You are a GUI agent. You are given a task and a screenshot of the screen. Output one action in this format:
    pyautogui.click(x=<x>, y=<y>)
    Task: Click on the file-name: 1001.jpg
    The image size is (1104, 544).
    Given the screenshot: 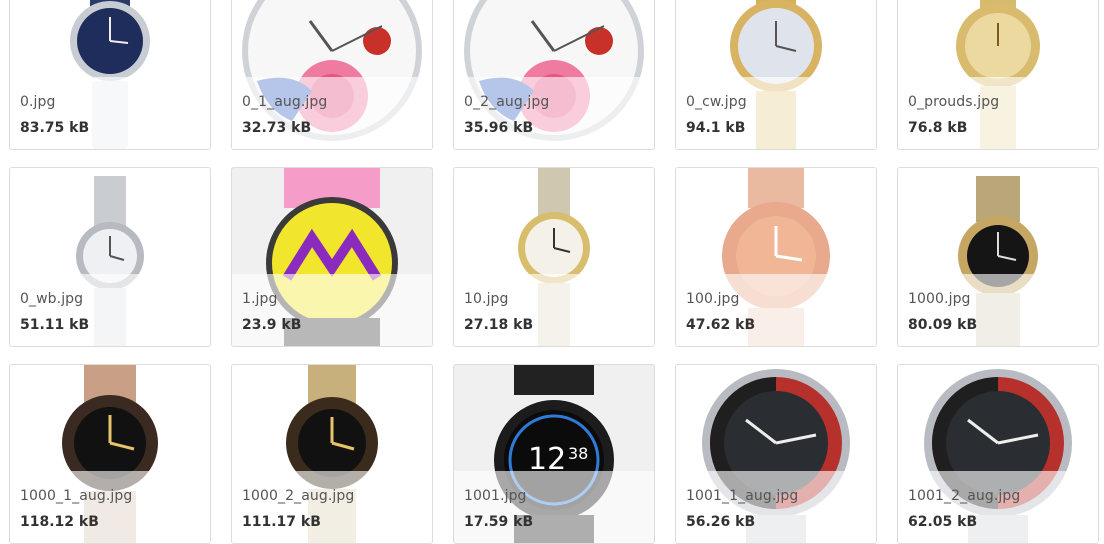 What is the action you would take?
    pyautogui.click(x=495, y=496)
    